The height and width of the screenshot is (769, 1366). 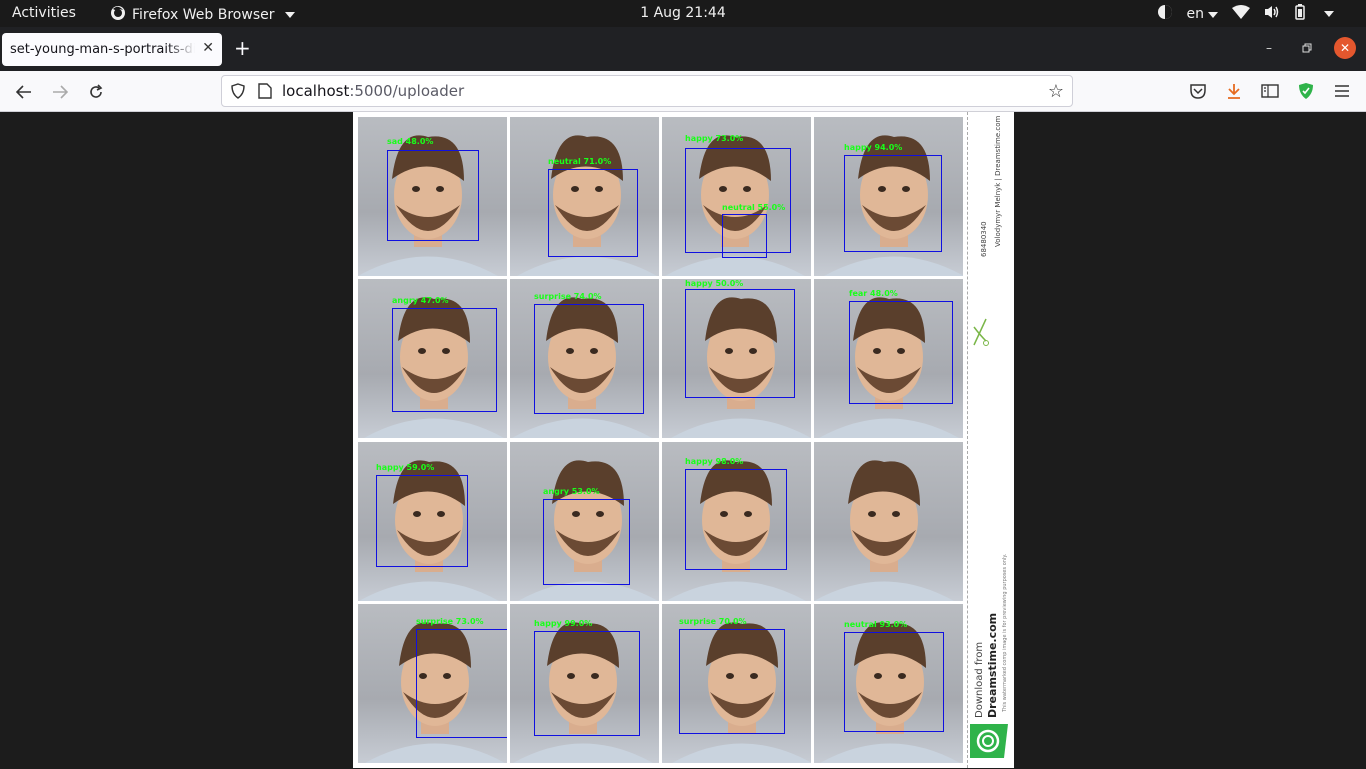 I want to click on portrait-cell: fear 48.0%, so click(x=888, y=358).